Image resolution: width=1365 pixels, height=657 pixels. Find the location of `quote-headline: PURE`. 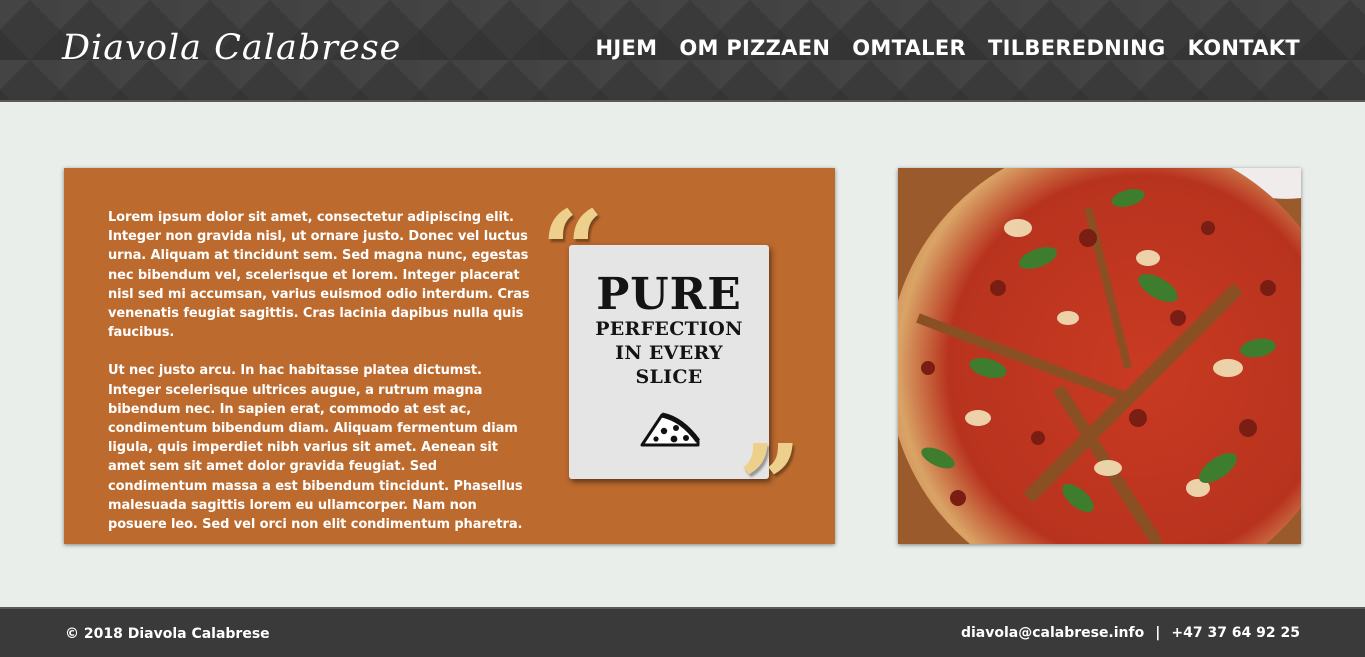

quote-headline: PURE is located at coordinates (669, 294).